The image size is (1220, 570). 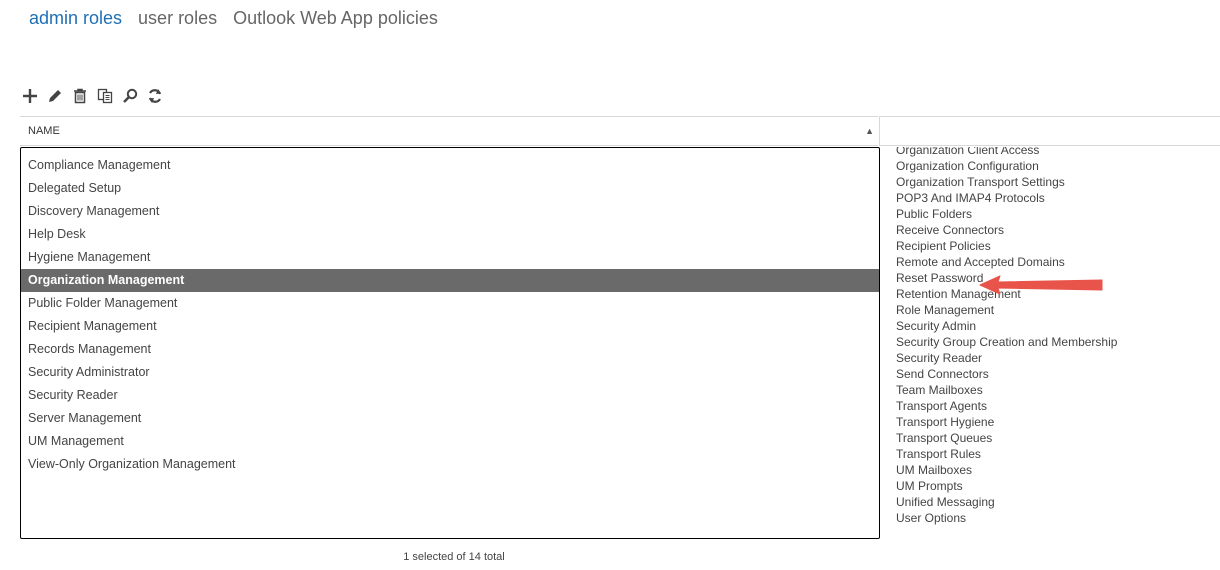 I want to click on role-item: POP3 And IMAP4 Protocols, so click(x=970, y=198).